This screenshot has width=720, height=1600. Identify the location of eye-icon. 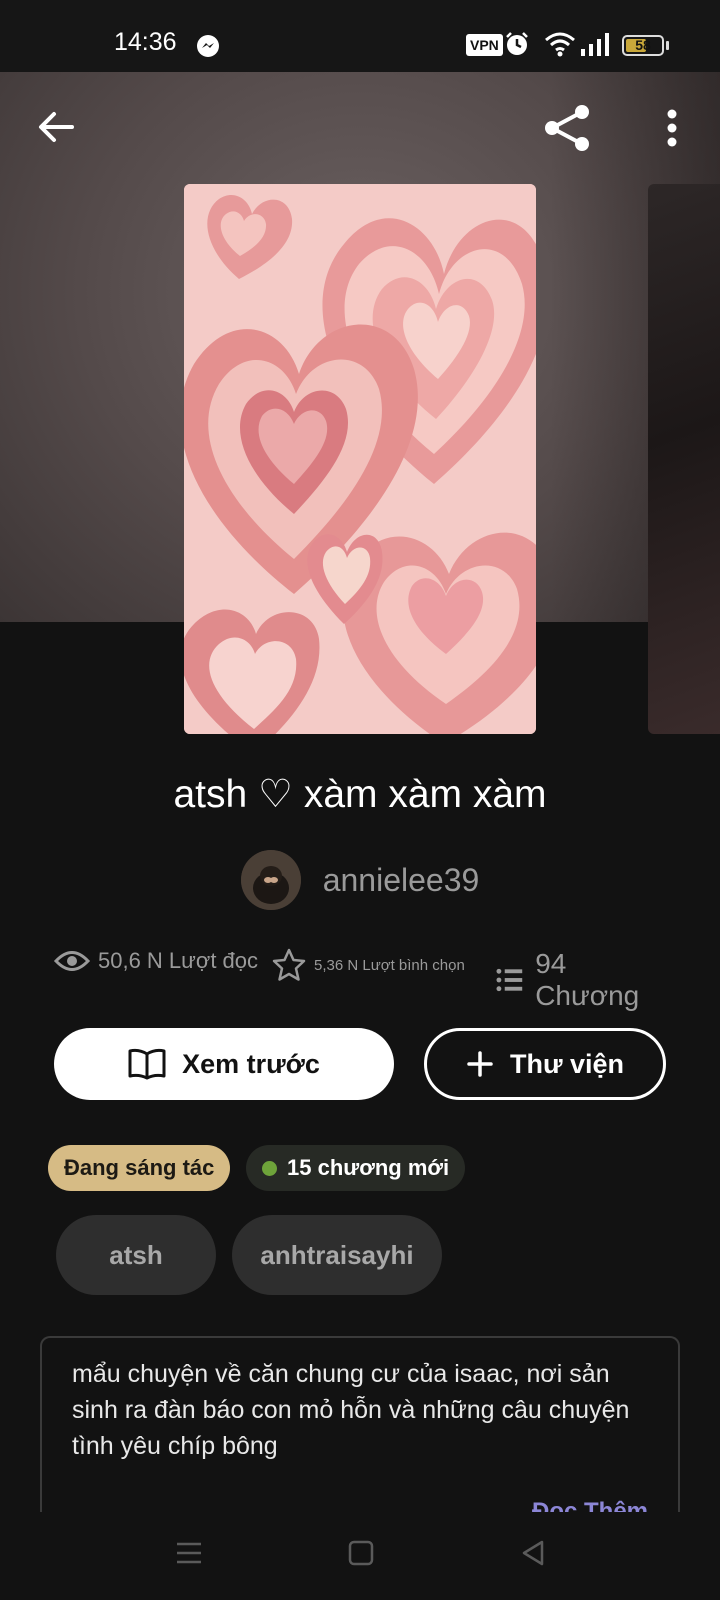
(72, 961).